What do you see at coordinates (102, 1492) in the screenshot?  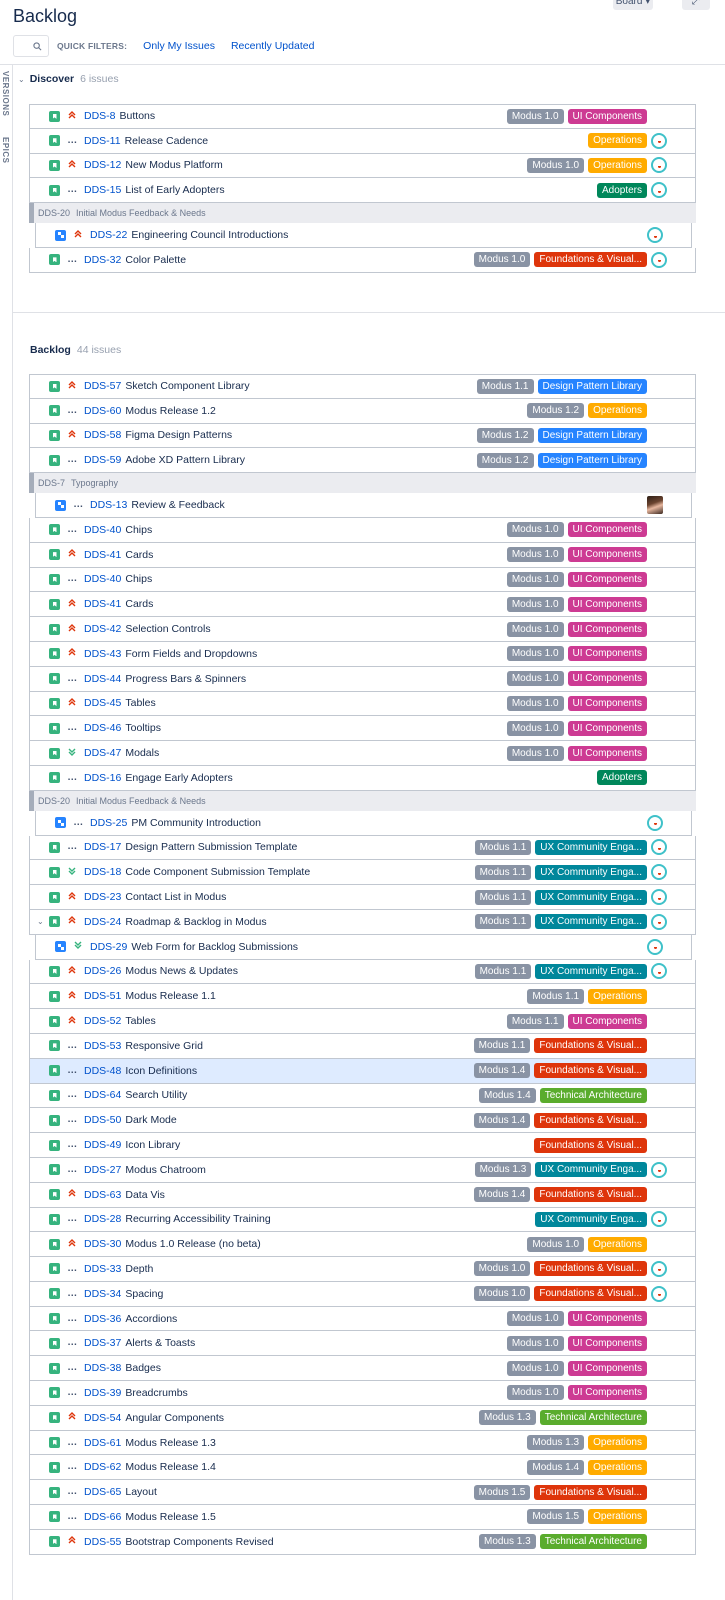 I see `issue-key: DDS-65` at bounding box center [102, 1492].